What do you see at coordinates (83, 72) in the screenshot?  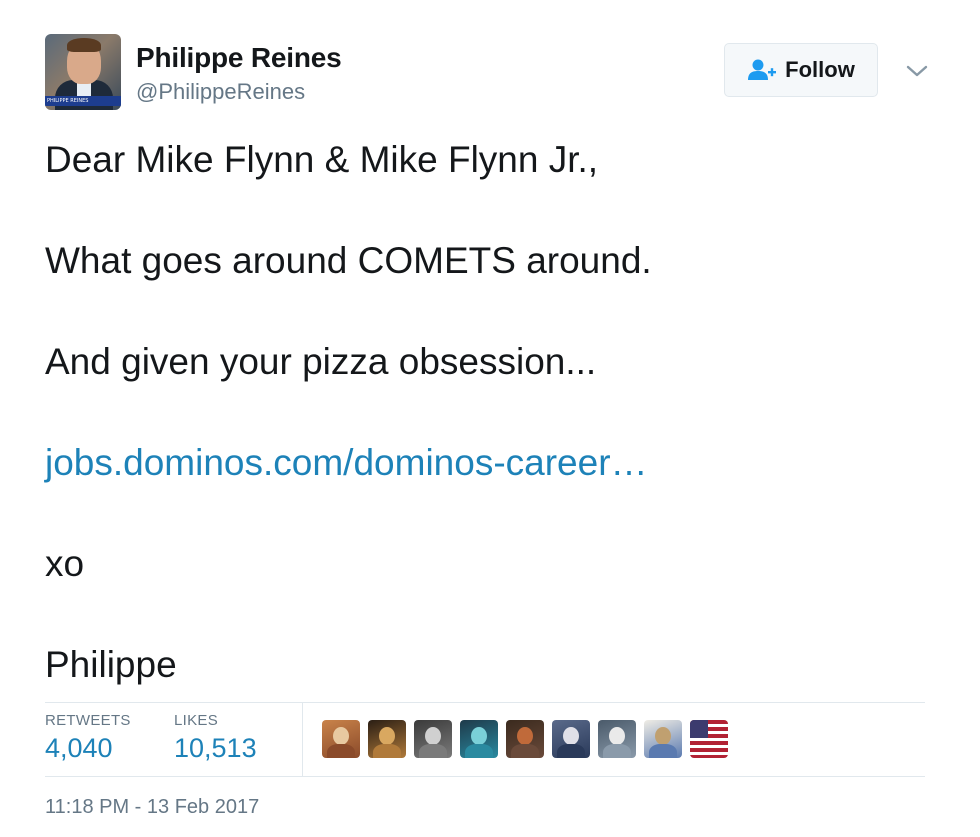 I see `avatar: PHILIPPE REINES` at bounding box center [83, 72].